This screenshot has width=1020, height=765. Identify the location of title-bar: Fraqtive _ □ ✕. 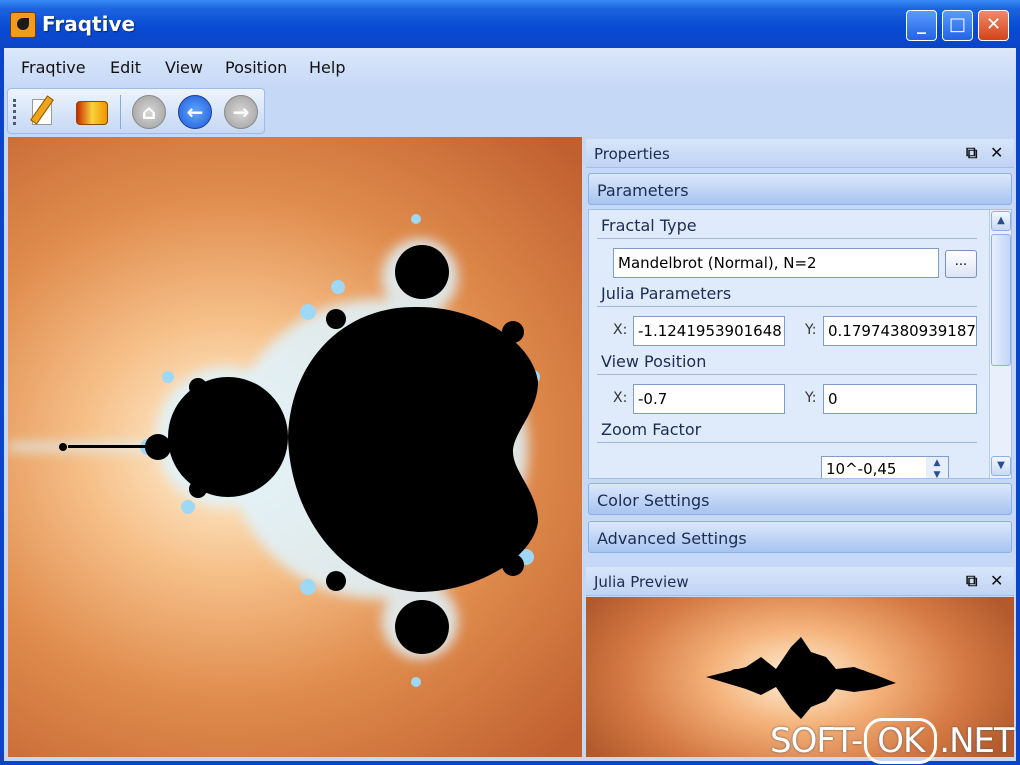
(510, 24).